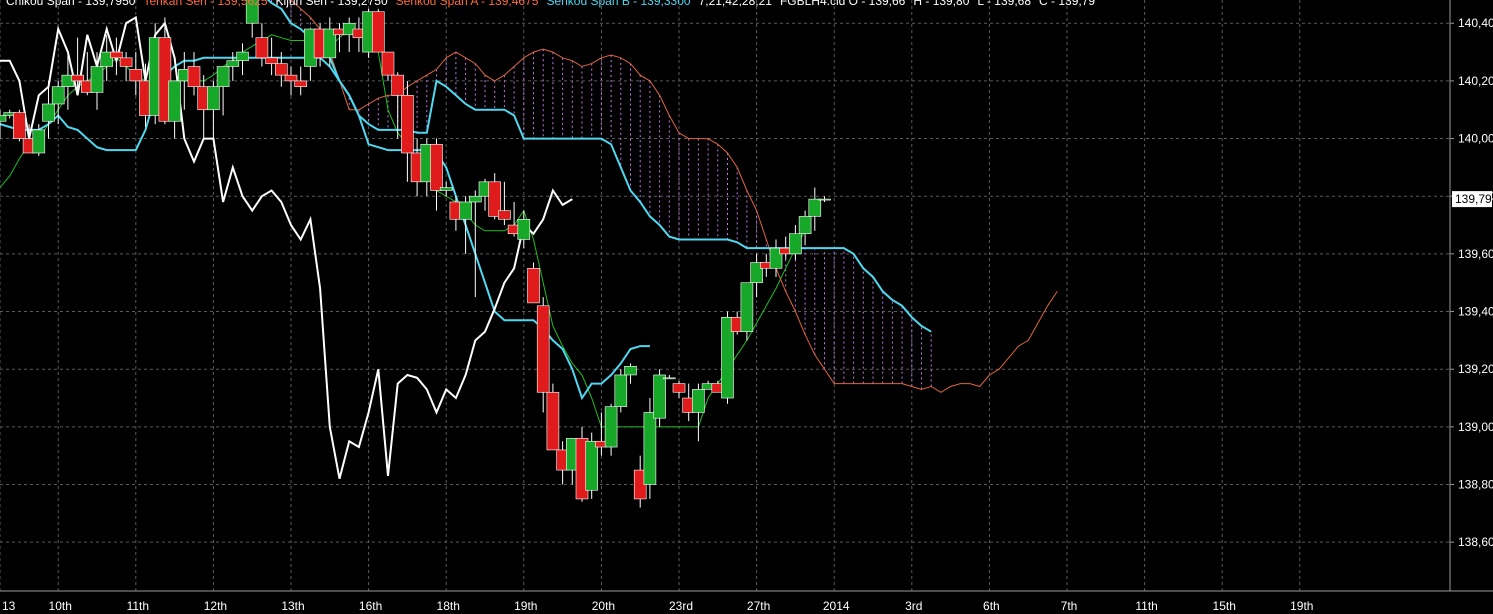  I want to click on header-part: FGBLH4.cid O - 139,66, so click(843, 4).